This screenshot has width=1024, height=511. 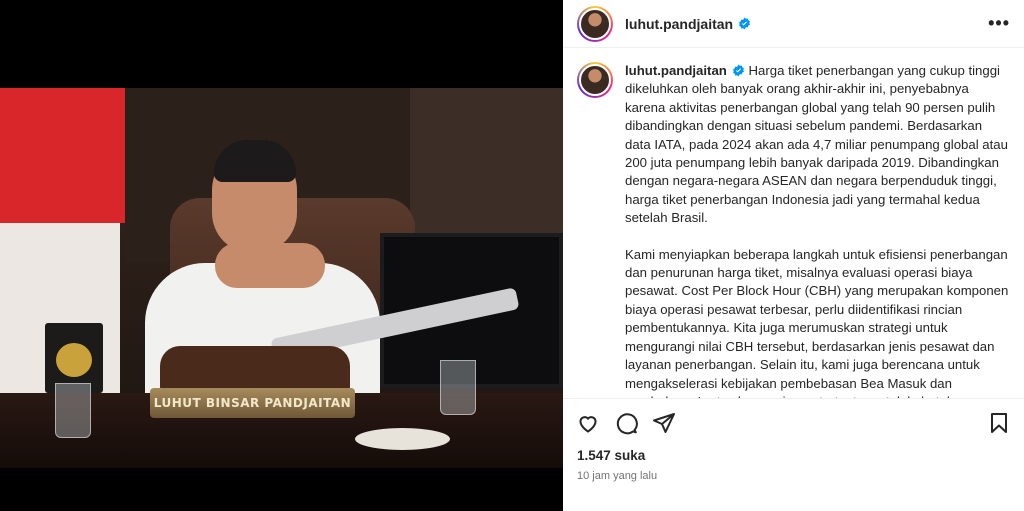 What do you see at coordinates (793, 477) in the screenshot?
I see `post-timestamp: 10 jam yang lalu` at bounding box center [793, 477].